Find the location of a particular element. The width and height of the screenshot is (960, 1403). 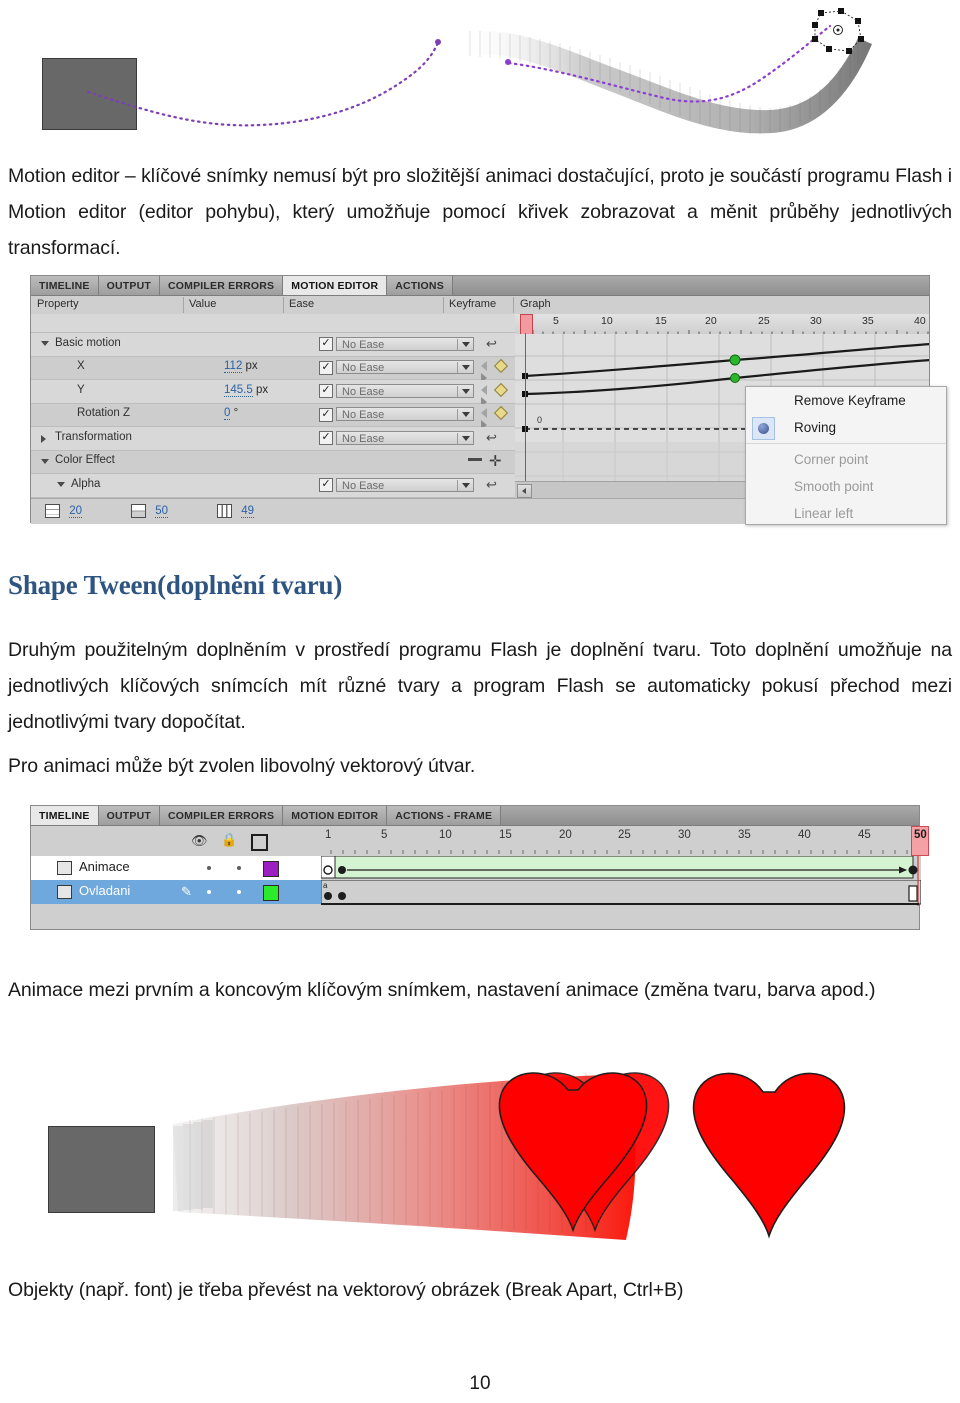

property-row-alpha: Alpha ✓ No Ease ↩ is located at coordinates (273, 486).